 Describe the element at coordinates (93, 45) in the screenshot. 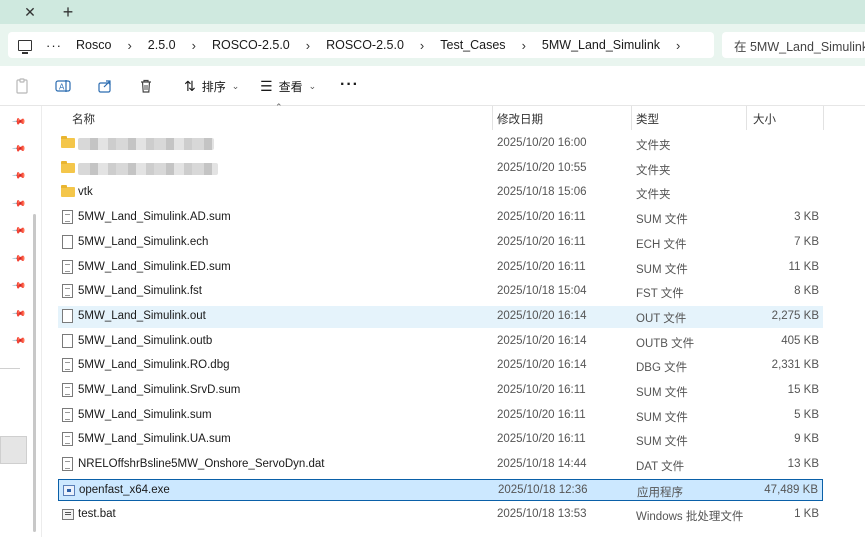

I see `breadcrumb-rosco: Rosco` at that location.